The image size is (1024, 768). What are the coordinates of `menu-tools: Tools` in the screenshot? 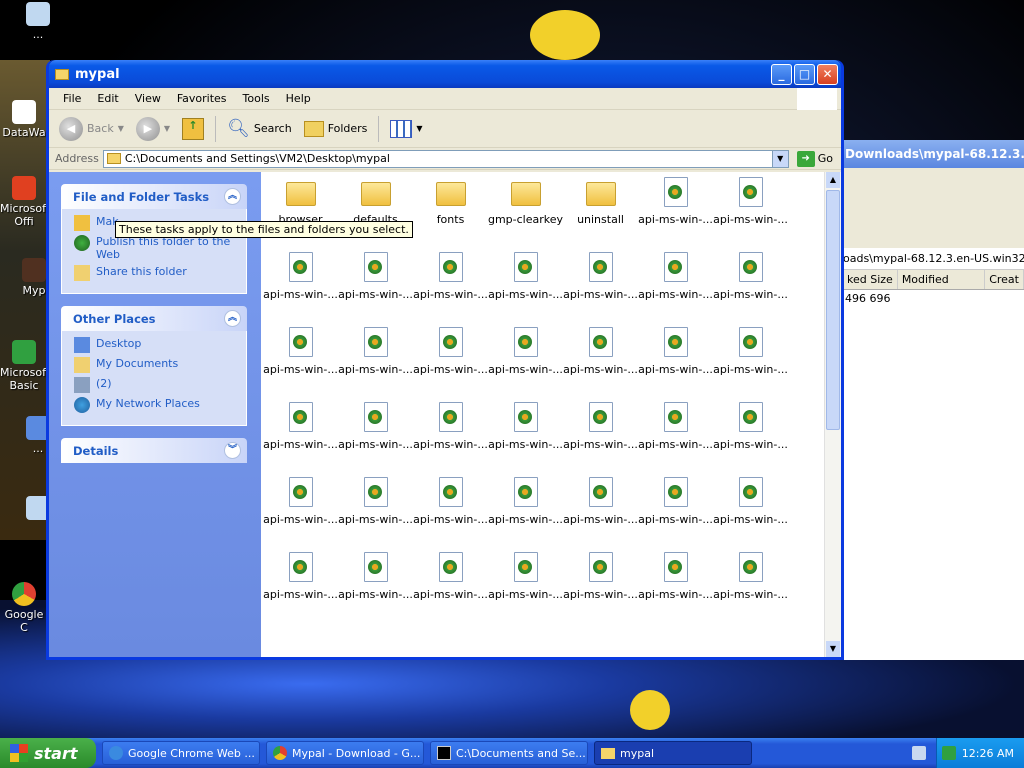 It's located at (256, 98).